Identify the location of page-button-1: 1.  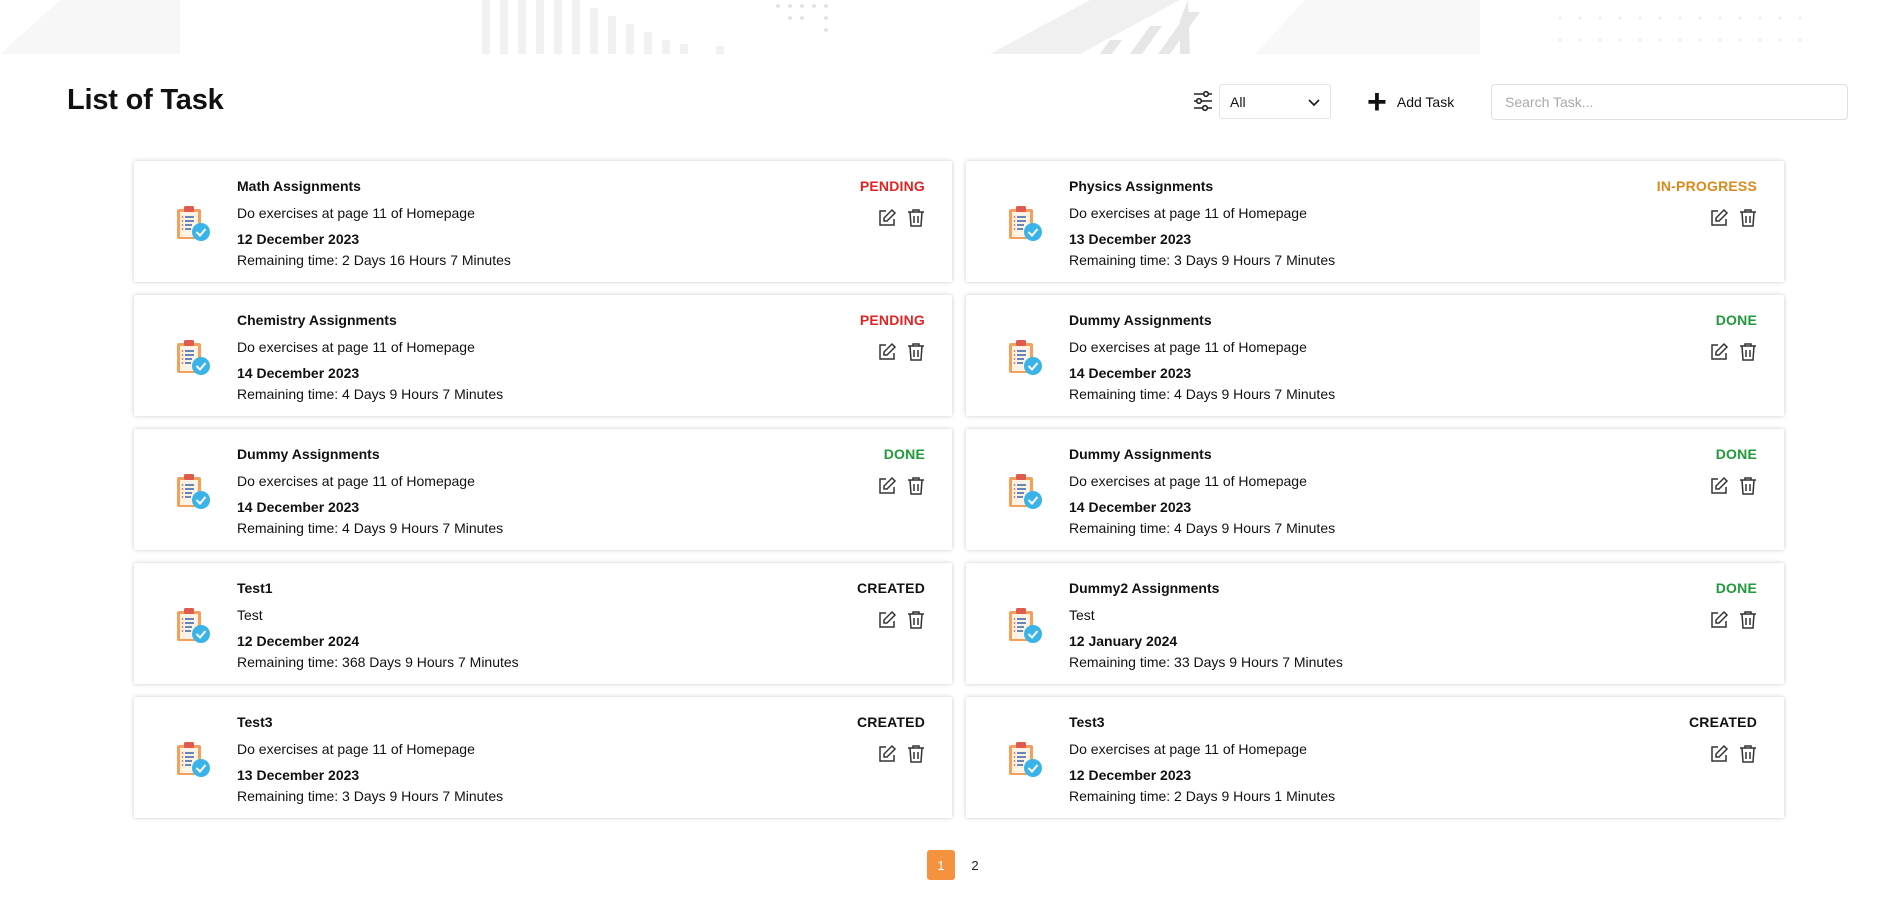
(941, 865).